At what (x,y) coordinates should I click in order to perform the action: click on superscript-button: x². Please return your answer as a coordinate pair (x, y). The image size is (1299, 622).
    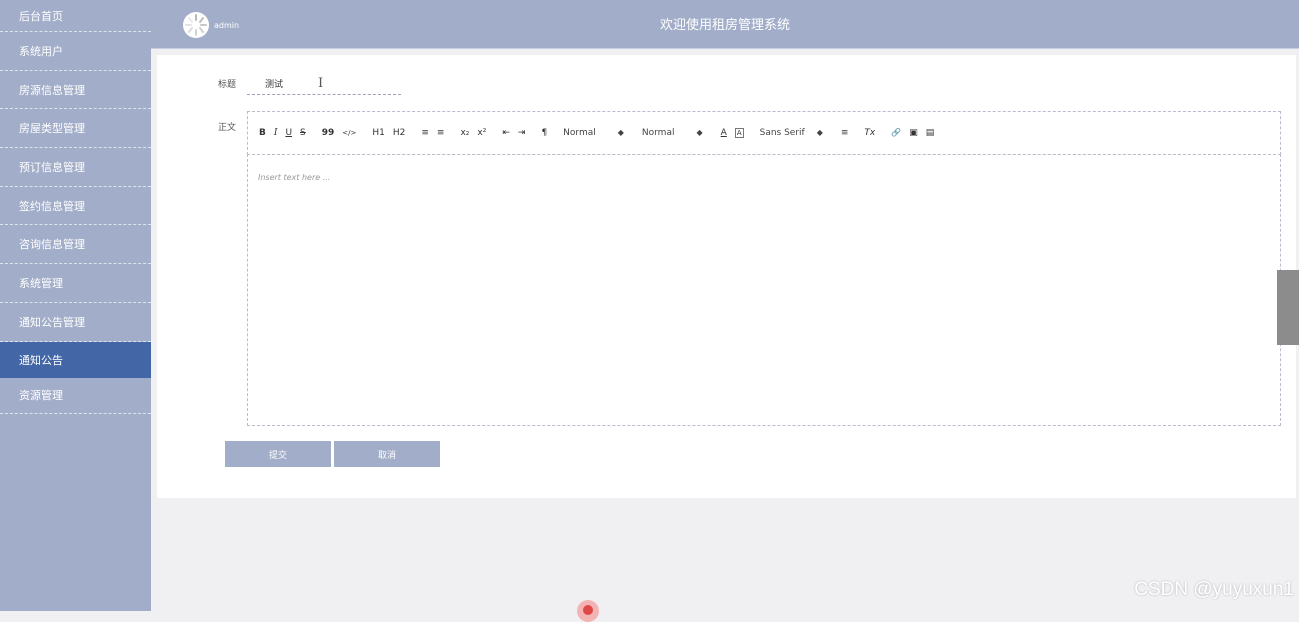
    Looking at the image, I should click on (481, 133).